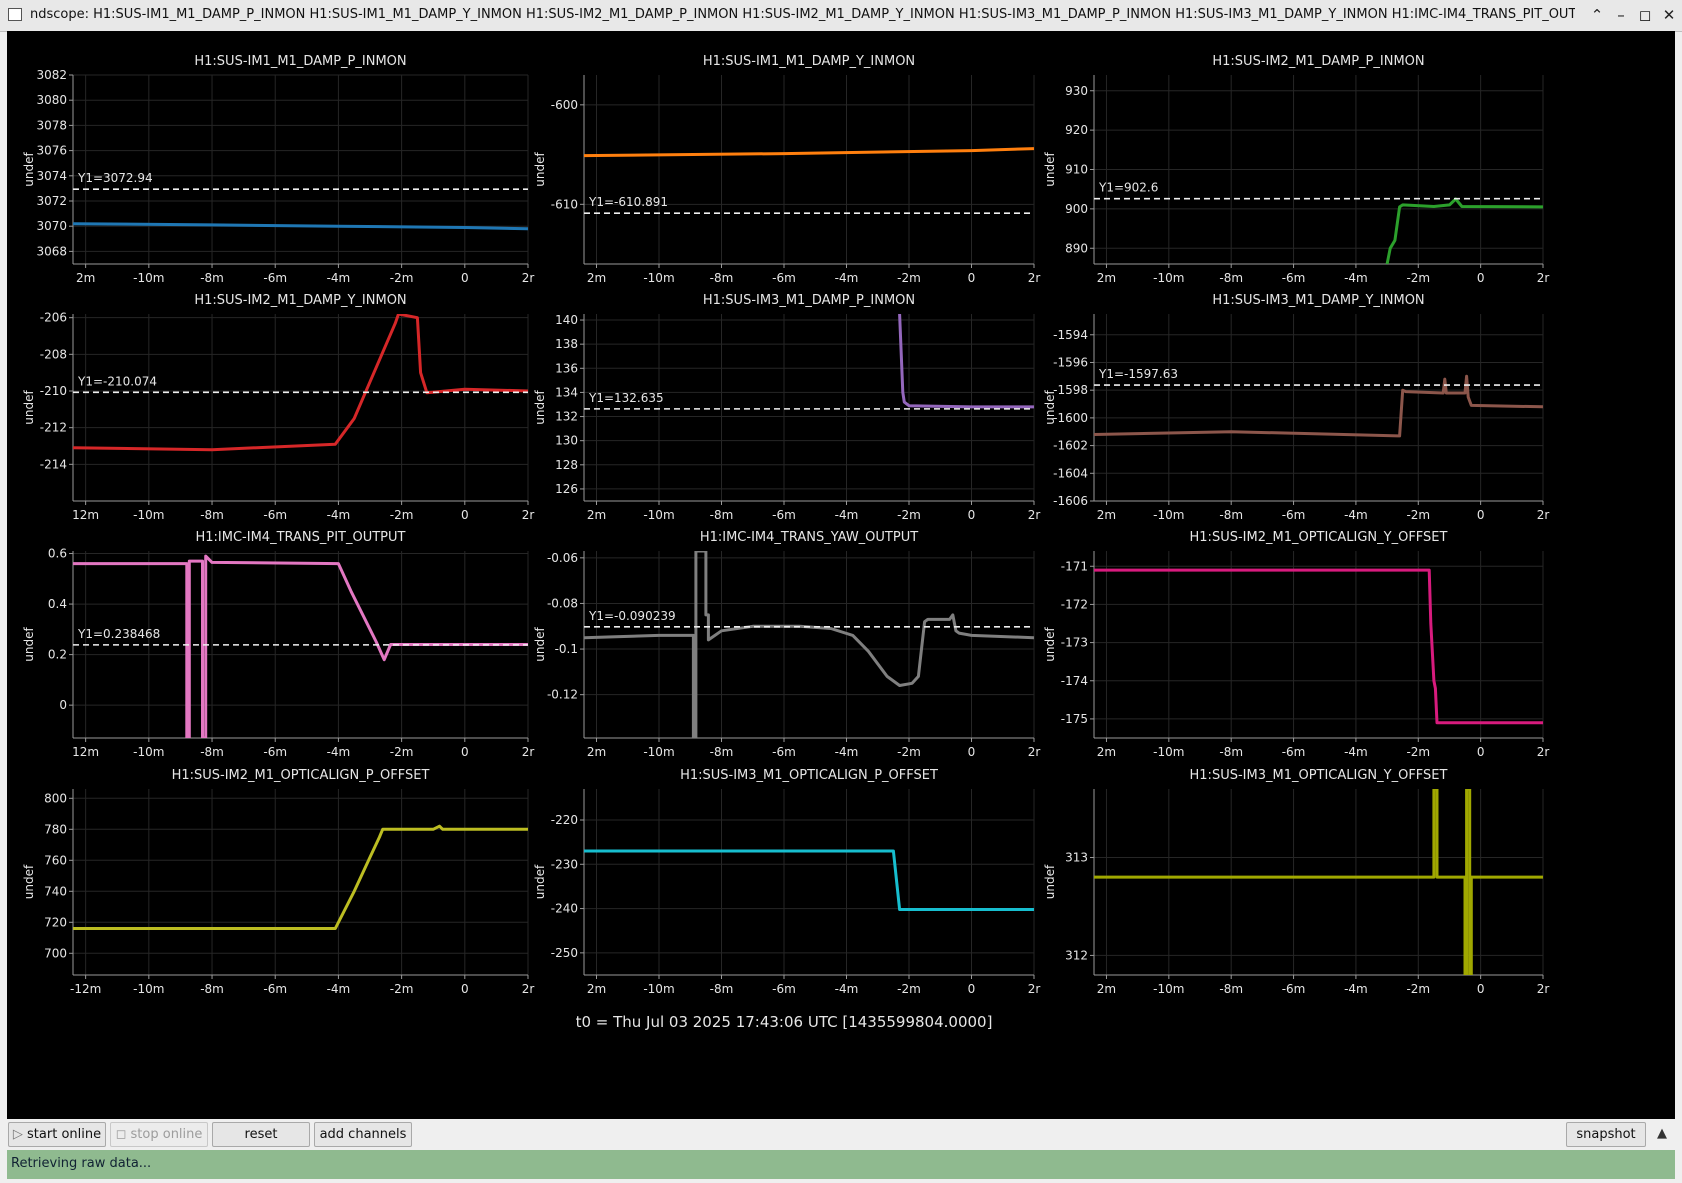  I want to click on y-tick-label: 740, so click(55, 891).